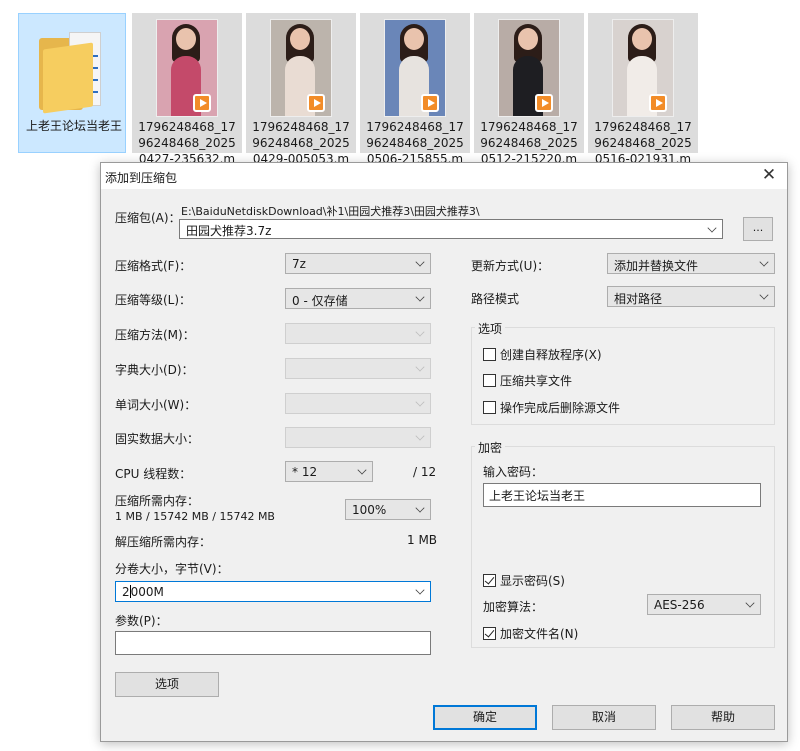  I want to click on params-input, so click(273, 643).